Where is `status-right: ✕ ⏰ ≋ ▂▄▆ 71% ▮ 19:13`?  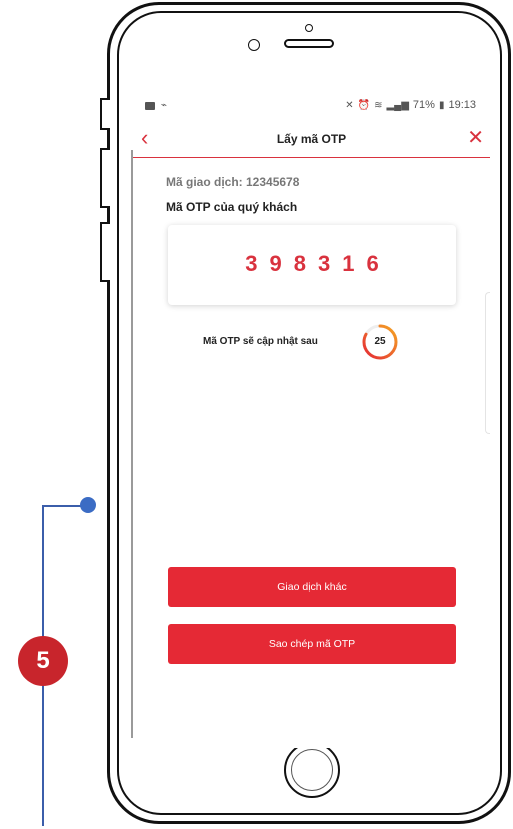 status-right: ✕ ⏰ ≋ ▂▄▆ 71% ▮ 19:13 is located at coordinates (410, 105).